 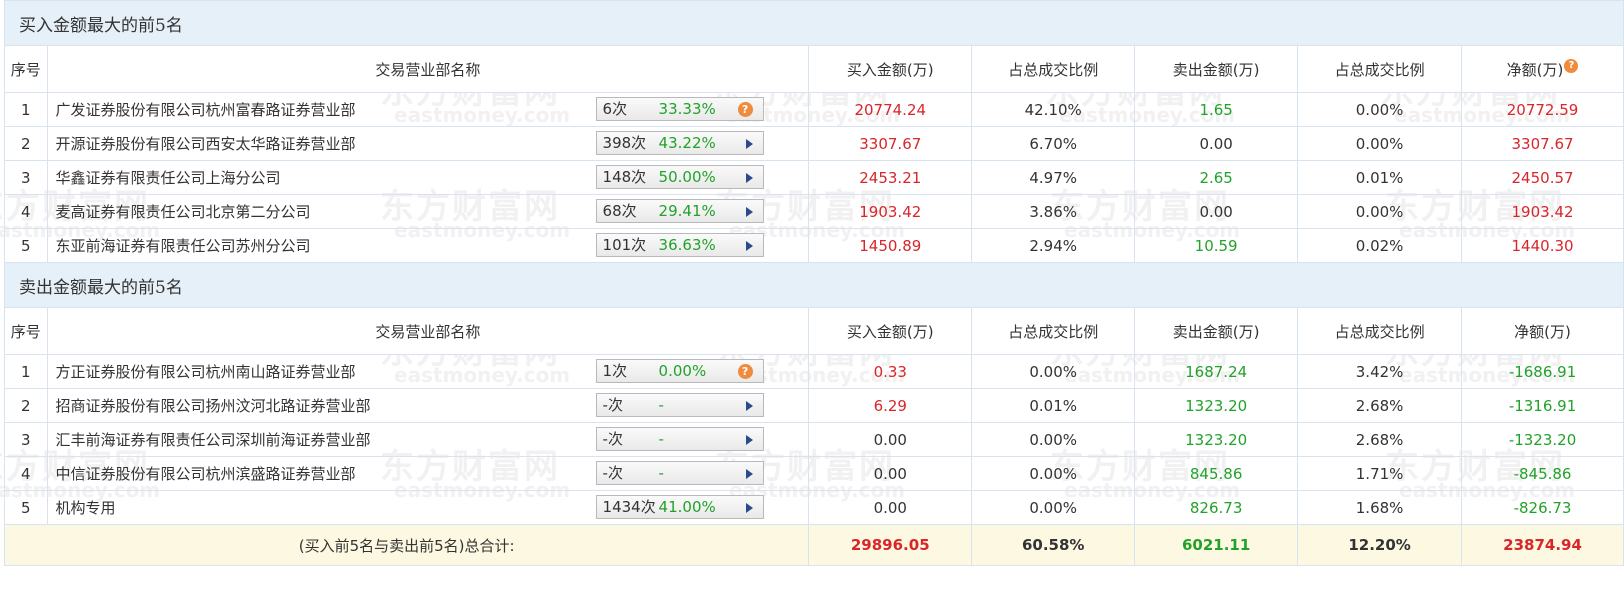 What do you see at coordinates (890, 405) in the screenshot?
I see `buy-amount: 6.29` at bounding box center [890, 405].